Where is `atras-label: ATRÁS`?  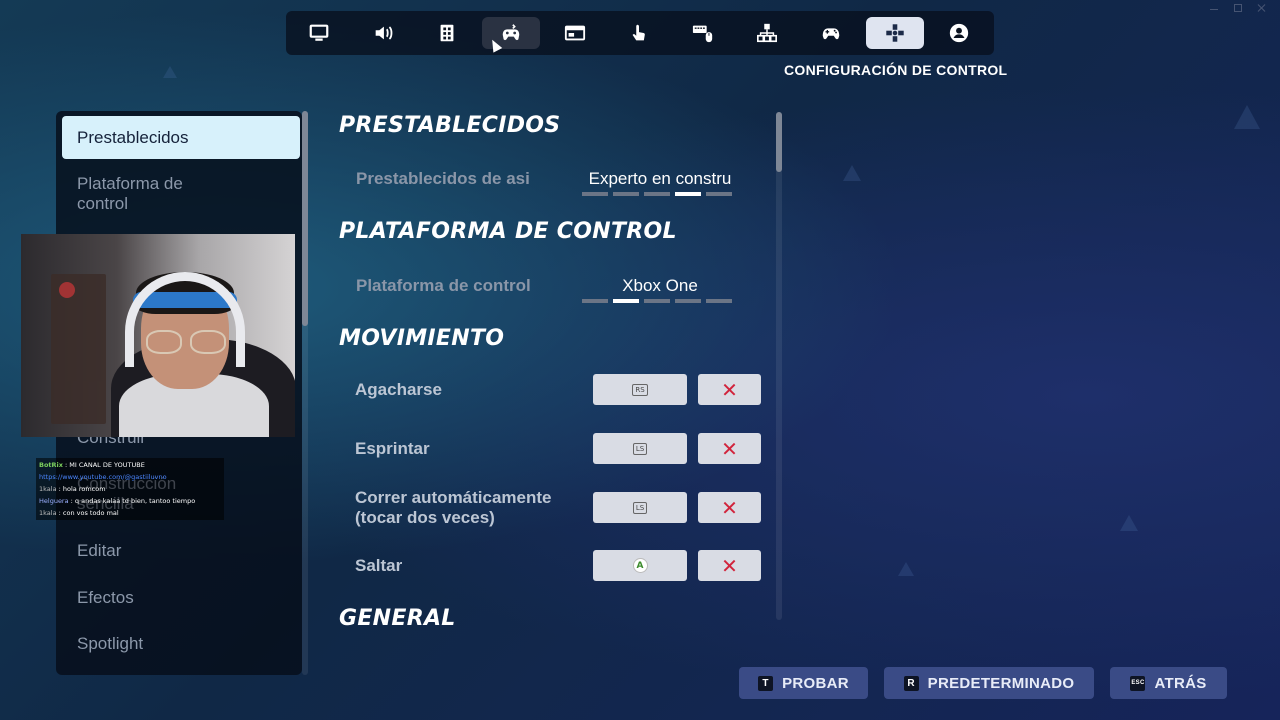
atras-label: ATRÁS is located at coordinates (1180, 683).